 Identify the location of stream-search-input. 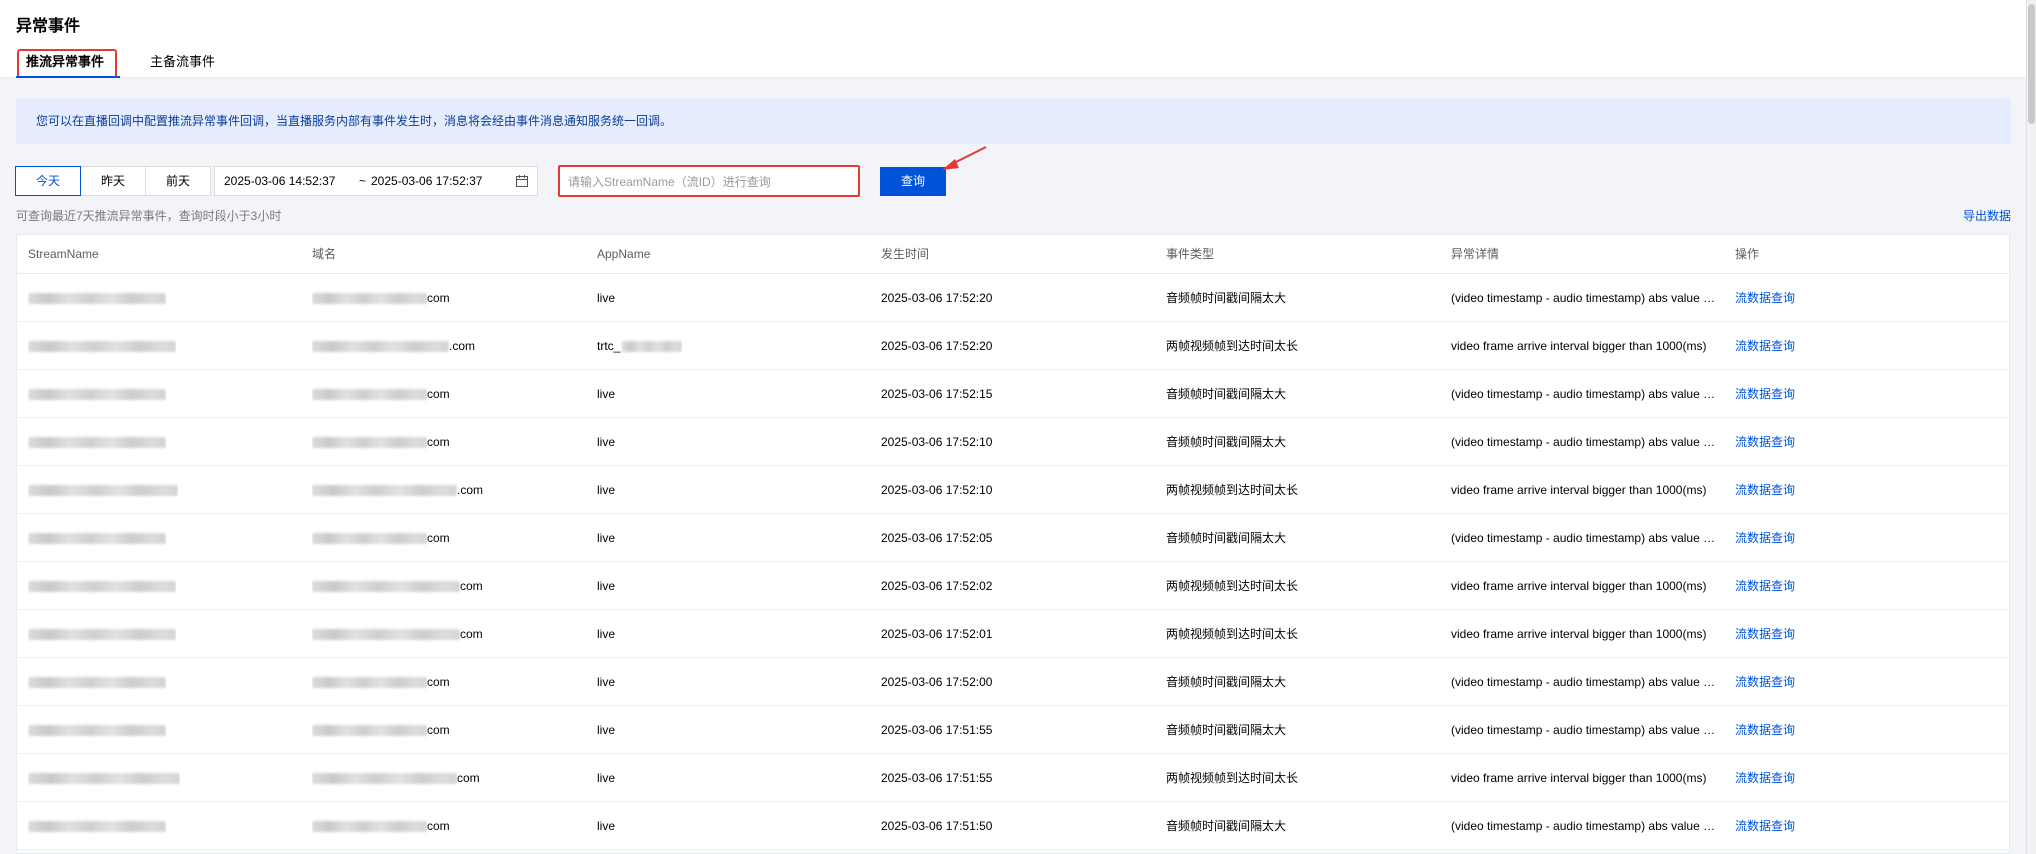
(708, 182).